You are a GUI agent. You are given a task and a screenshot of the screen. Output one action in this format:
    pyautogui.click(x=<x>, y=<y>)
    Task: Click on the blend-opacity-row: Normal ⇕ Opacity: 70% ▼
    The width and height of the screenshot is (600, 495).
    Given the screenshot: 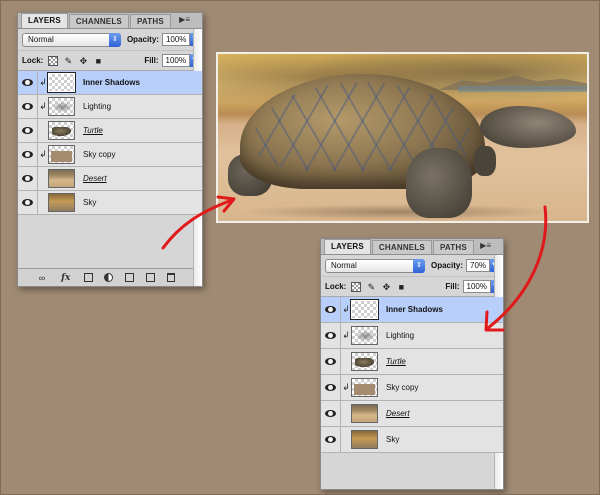 What is the action you would take?
    pyautogui.click(x=412, y=266)
    